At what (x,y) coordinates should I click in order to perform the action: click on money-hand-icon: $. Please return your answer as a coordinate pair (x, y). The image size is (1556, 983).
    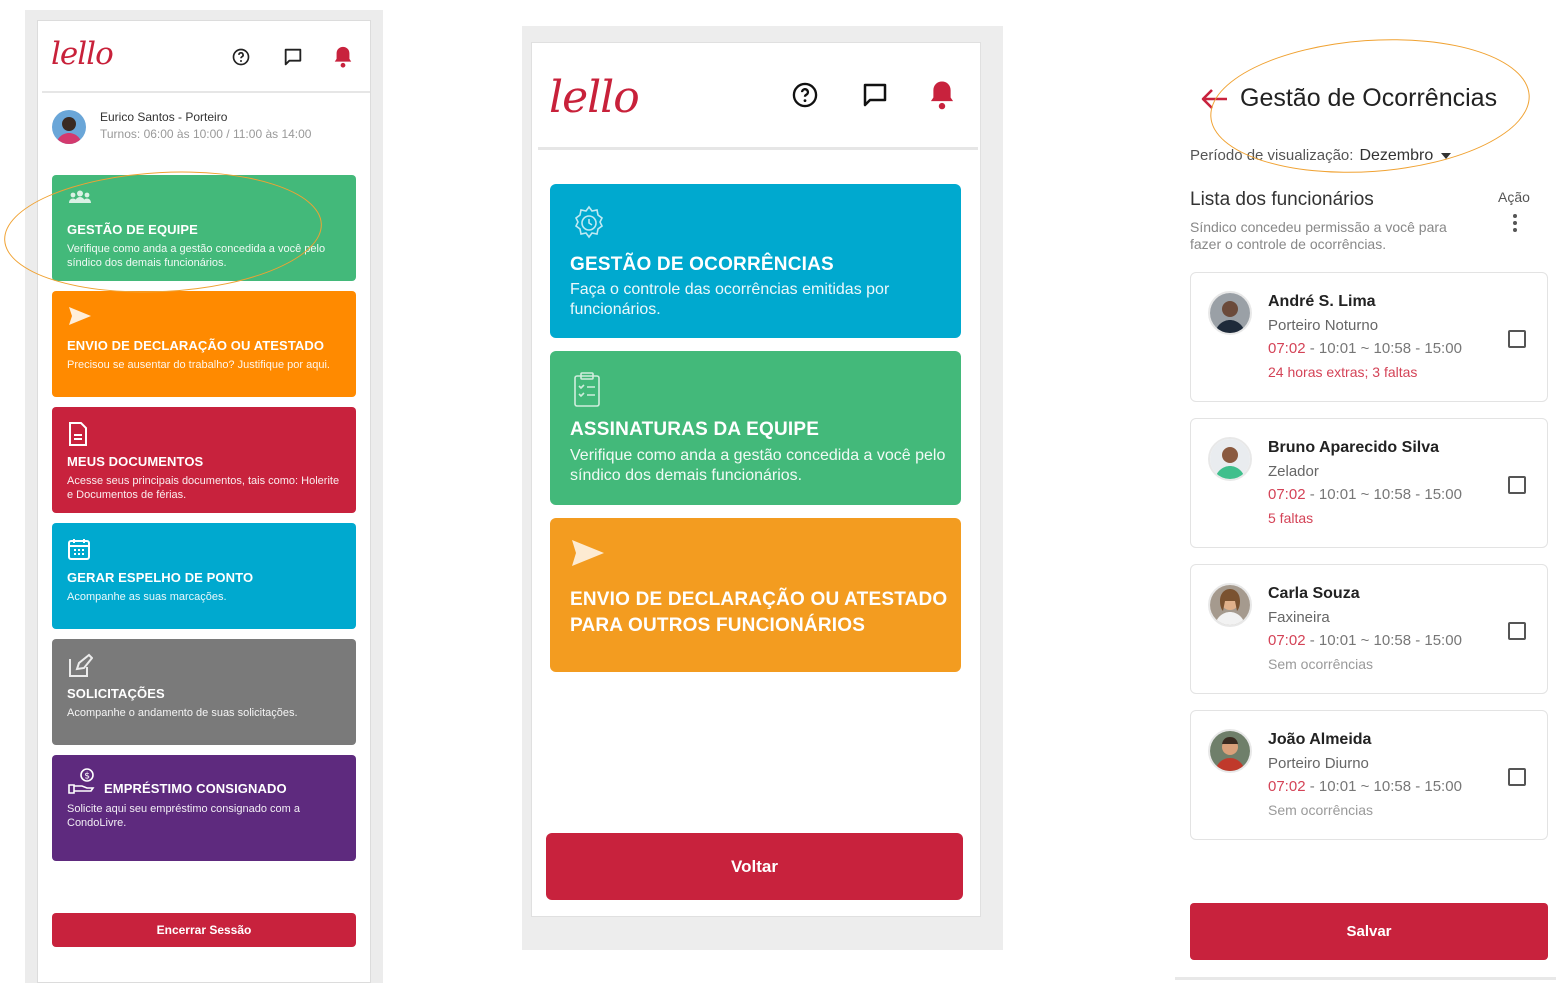
    Looking at the image, I should click on (83, 783).